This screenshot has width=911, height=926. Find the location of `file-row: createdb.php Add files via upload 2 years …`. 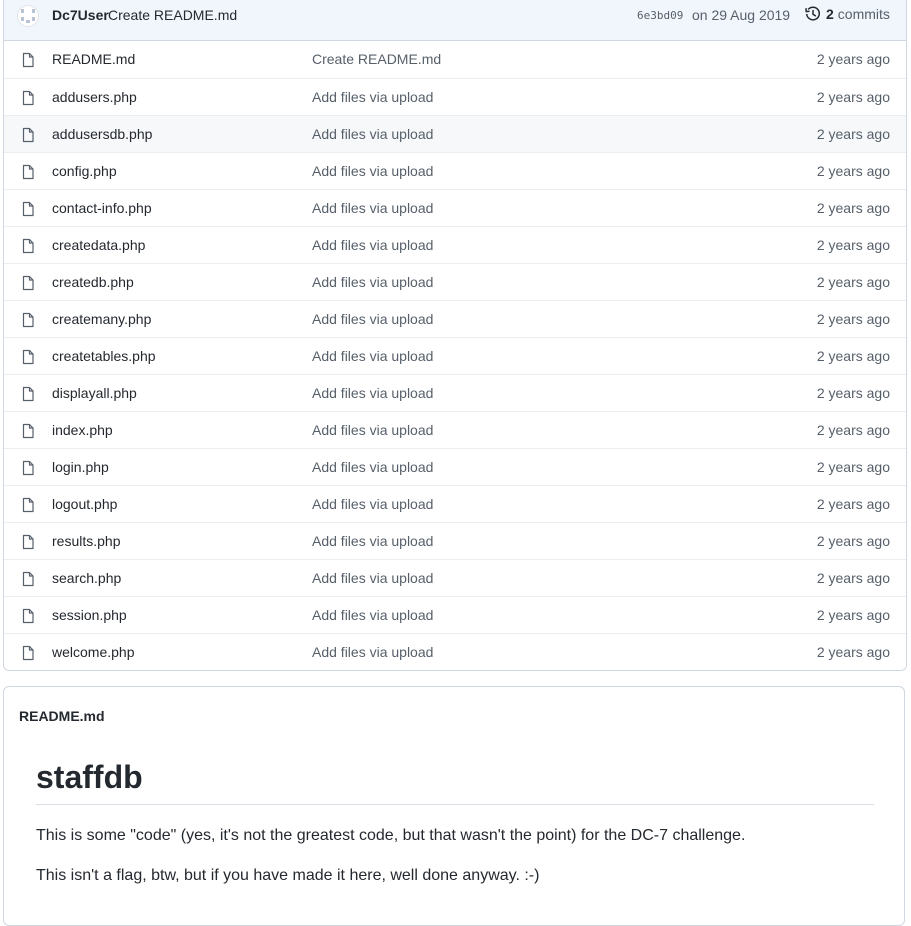

file-row: createdb.php Add files via upload 2 years … is located at coordinates (455, 281).